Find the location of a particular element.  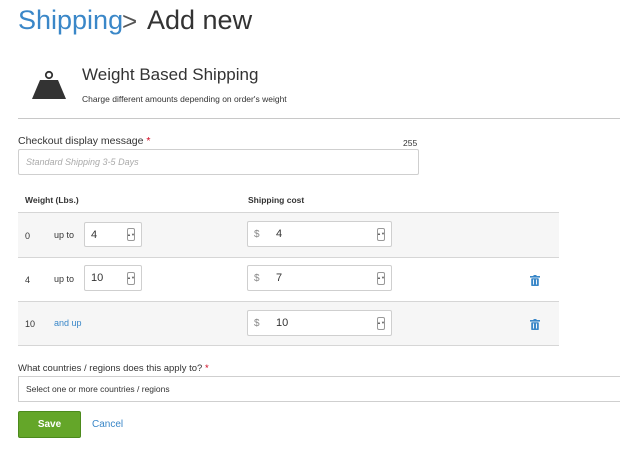

weight-column-header: Weight (Lbs.) is located at coordinates (52, 200).